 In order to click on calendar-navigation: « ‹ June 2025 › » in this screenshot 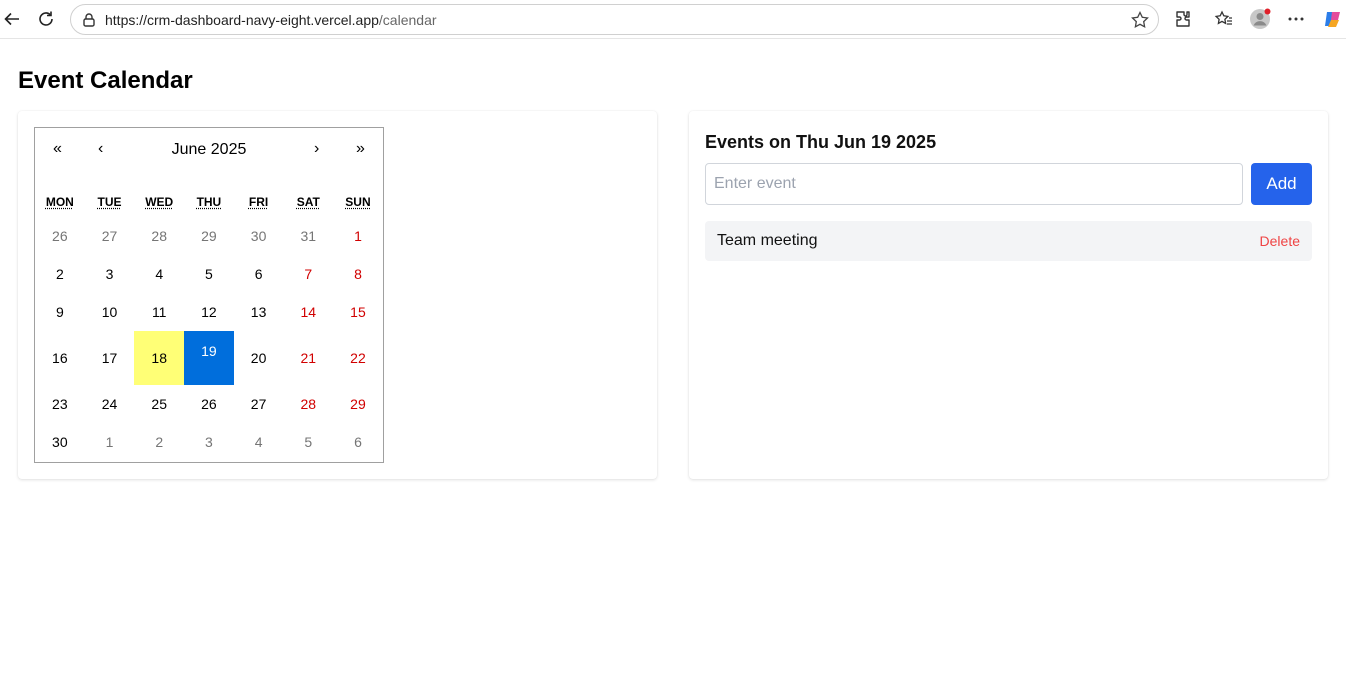, I will do `click(209, 150)`.